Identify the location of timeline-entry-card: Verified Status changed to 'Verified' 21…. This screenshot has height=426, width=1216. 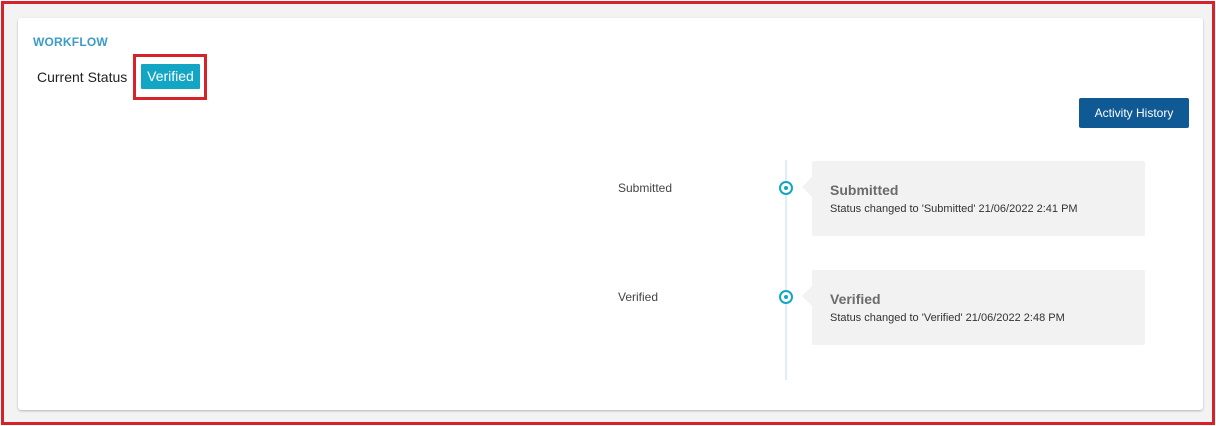
(973, 307).